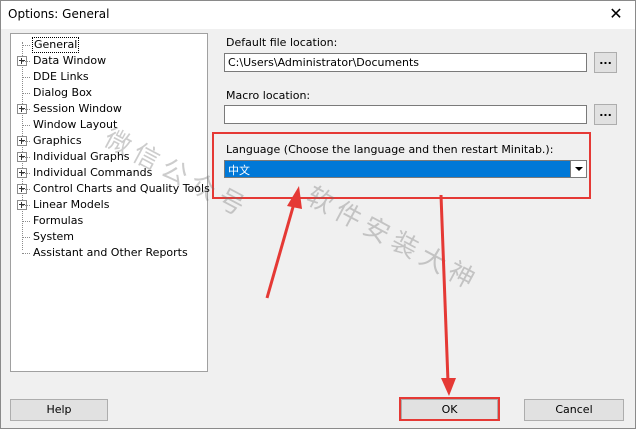 The width and height of the screenshot is (636, 429). I want to click on tree-item-label: Window Layout, so click(75, 124).